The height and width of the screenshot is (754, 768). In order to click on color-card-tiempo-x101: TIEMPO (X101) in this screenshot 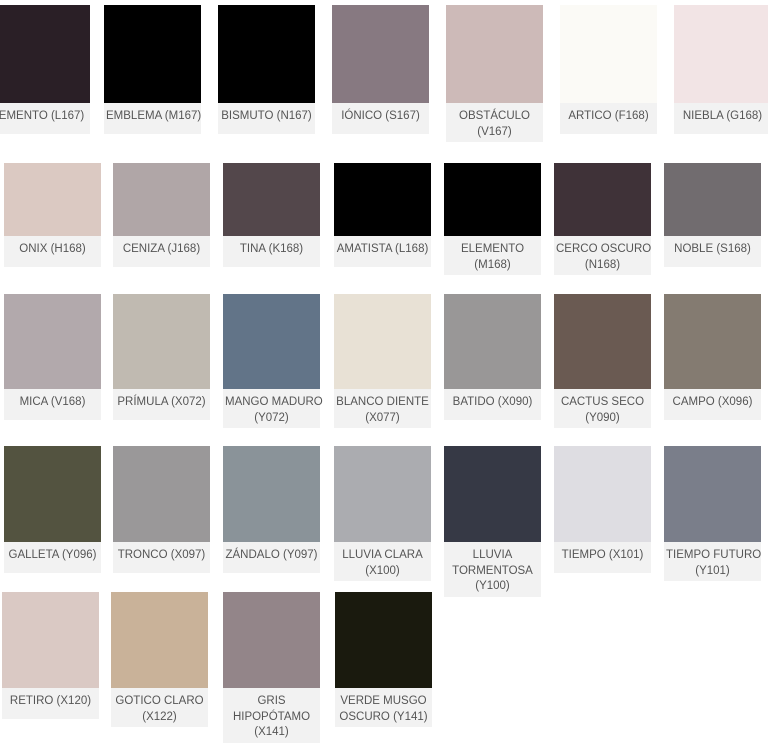, I will do `click(602, 509)`.